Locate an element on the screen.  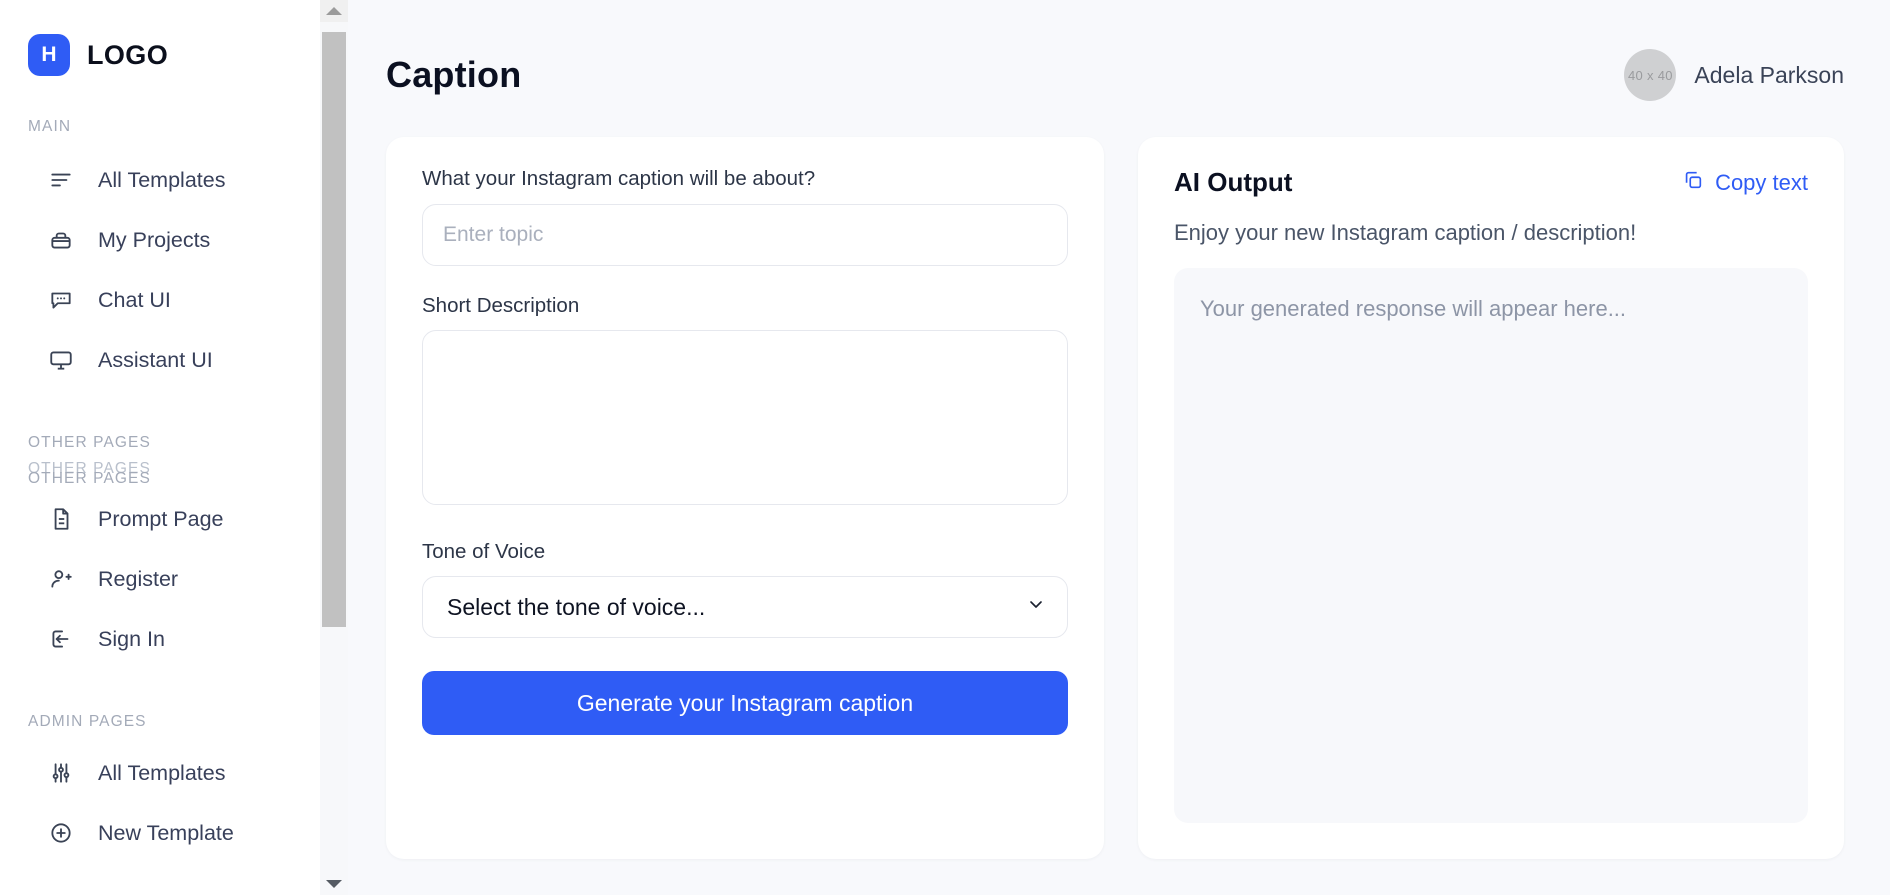
copy-text-label: Copy text is located at coordinates (1761, 182).